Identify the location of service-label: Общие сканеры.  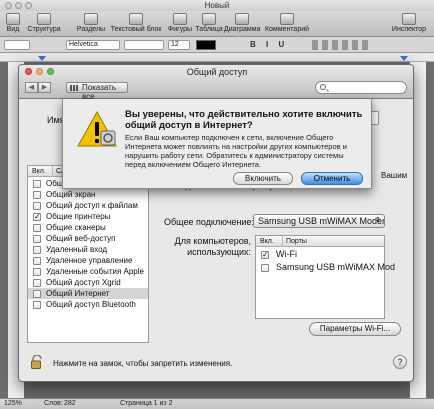
(76, 227).